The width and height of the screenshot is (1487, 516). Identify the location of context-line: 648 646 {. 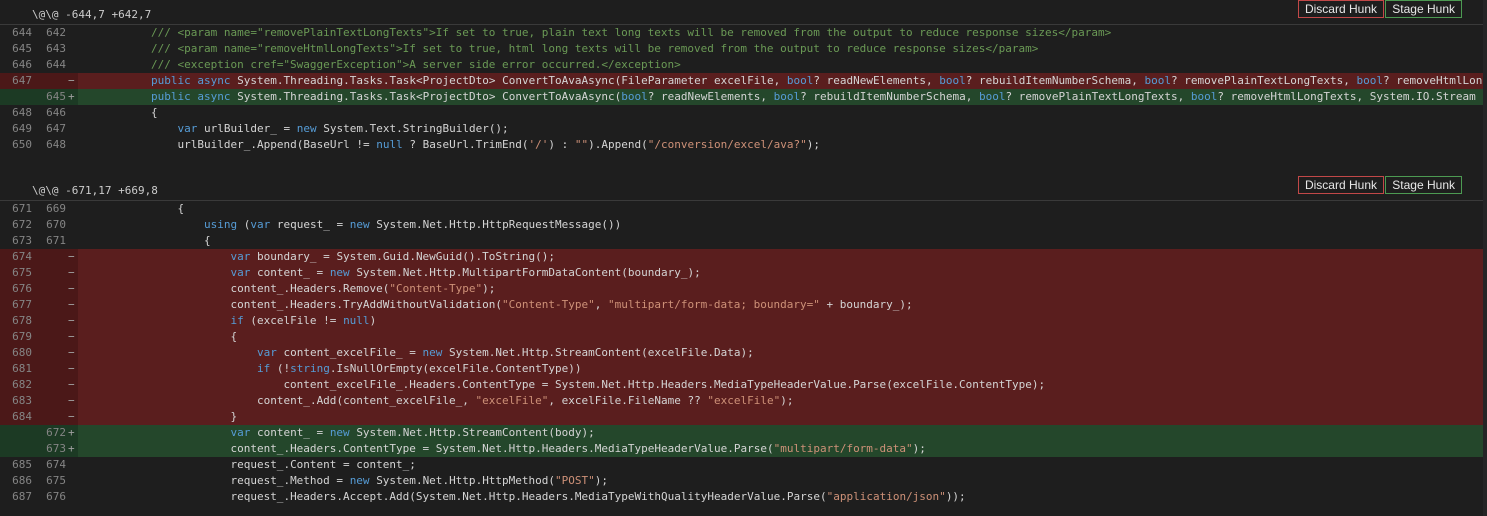
(741, 113).